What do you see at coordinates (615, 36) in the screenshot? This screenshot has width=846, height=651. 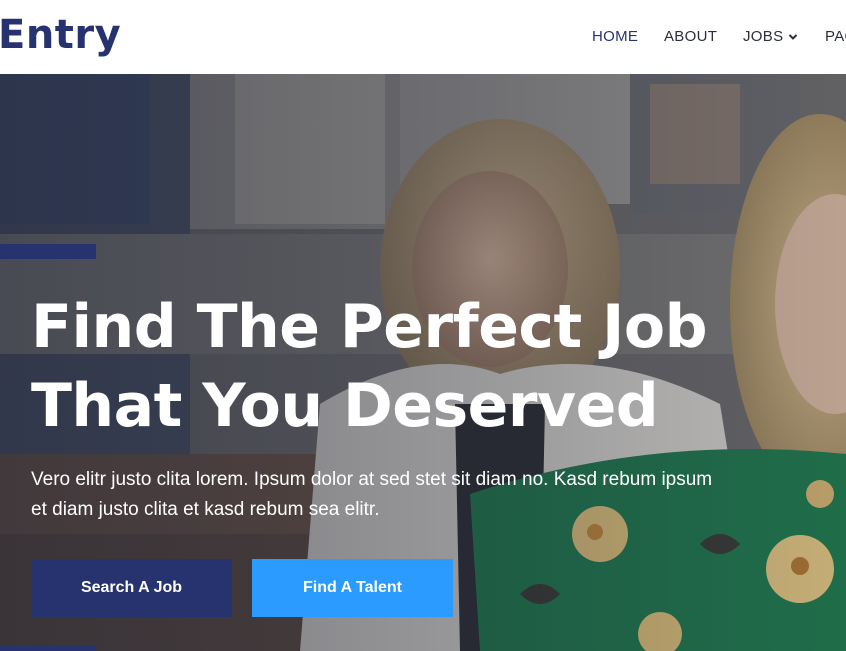 I see `nav-home-link: HOME` at bounding box center [615, 36].